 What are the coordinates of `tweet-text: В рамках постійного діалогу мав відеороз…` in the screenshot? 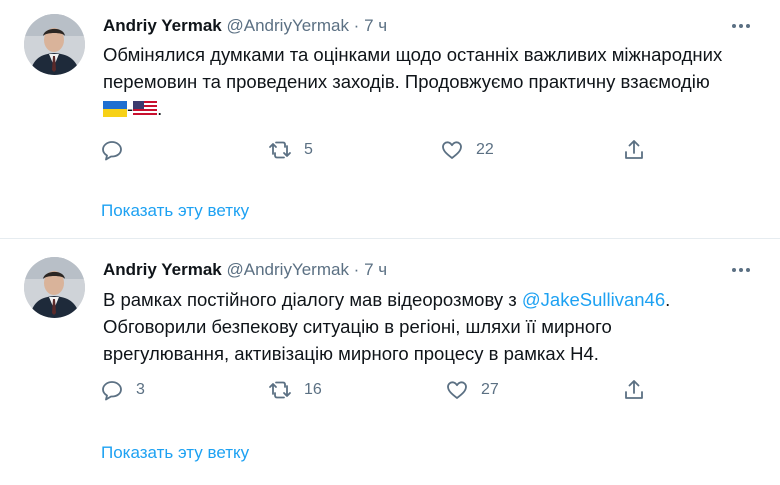 It's located at (433, 326).